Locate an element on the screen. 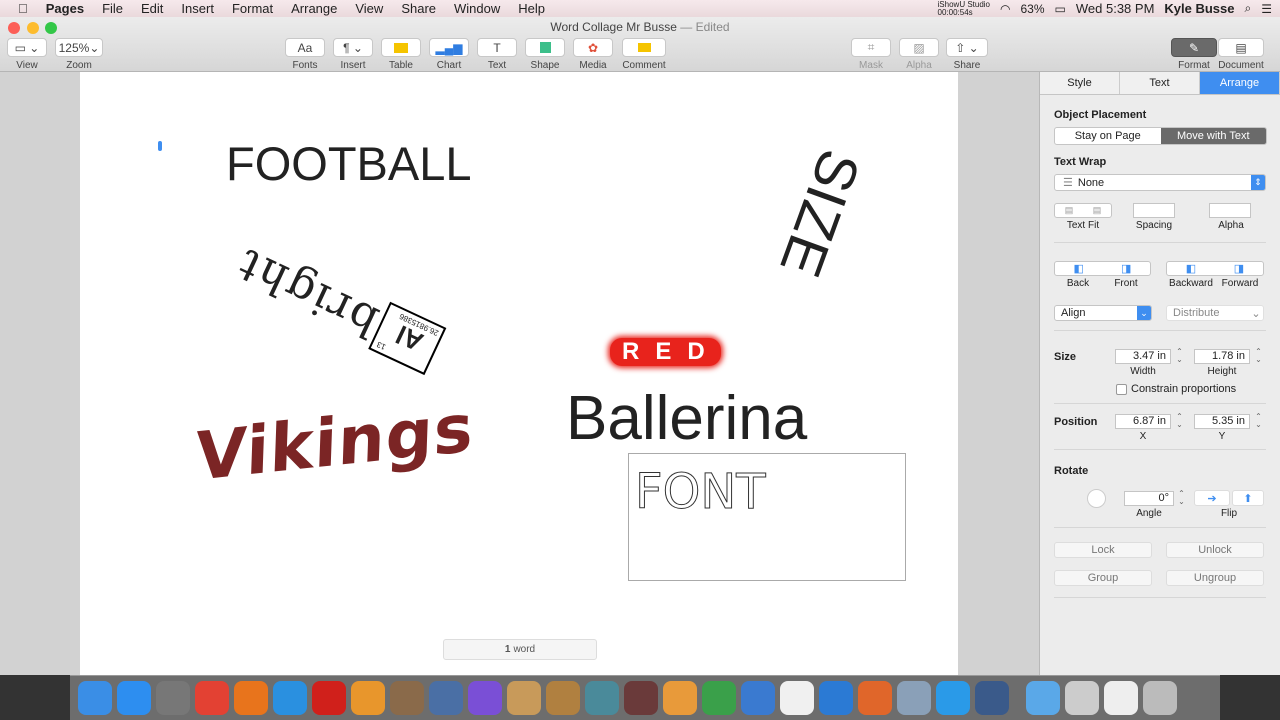  constrain-proportions-checkbox is located at coordinates (1121, 389).